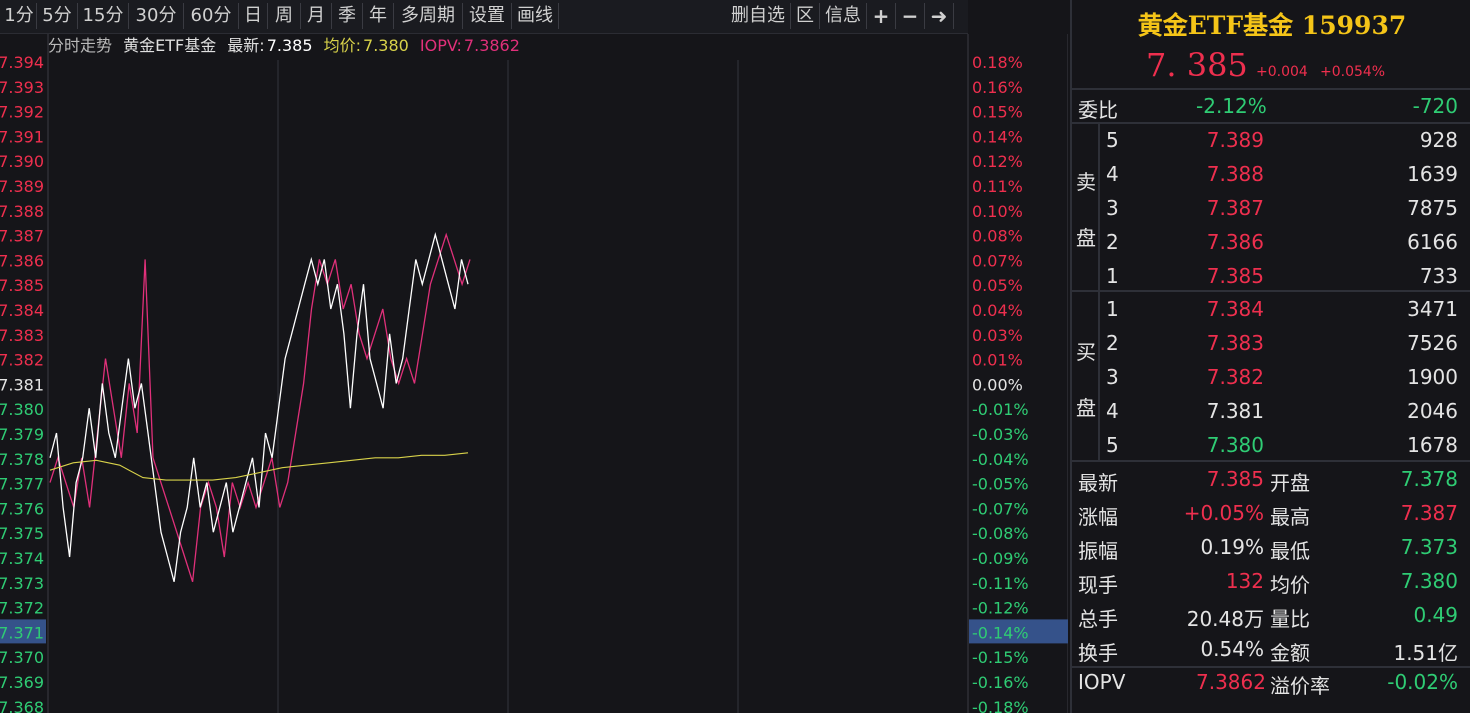  Describe the element at coordinates (1000, 632) in the screenshot. I see `hover-pct-label: -0.14%` at that location.